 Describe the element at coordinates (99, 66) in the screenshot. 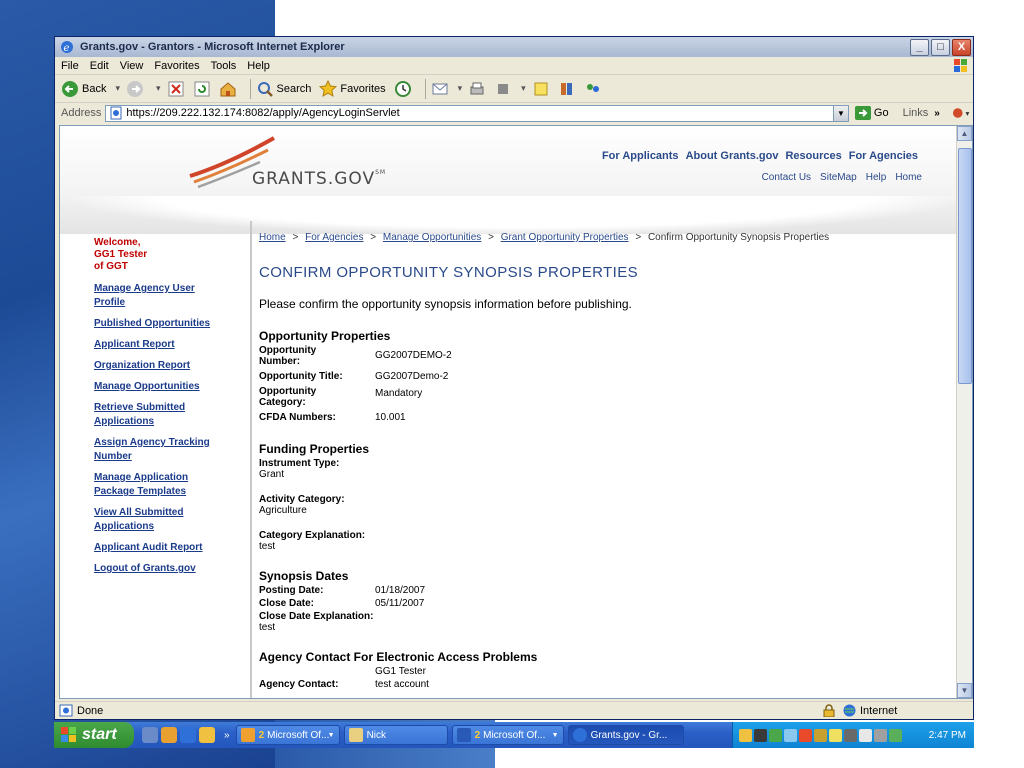

I see `menu-edit: Edit` at that location.